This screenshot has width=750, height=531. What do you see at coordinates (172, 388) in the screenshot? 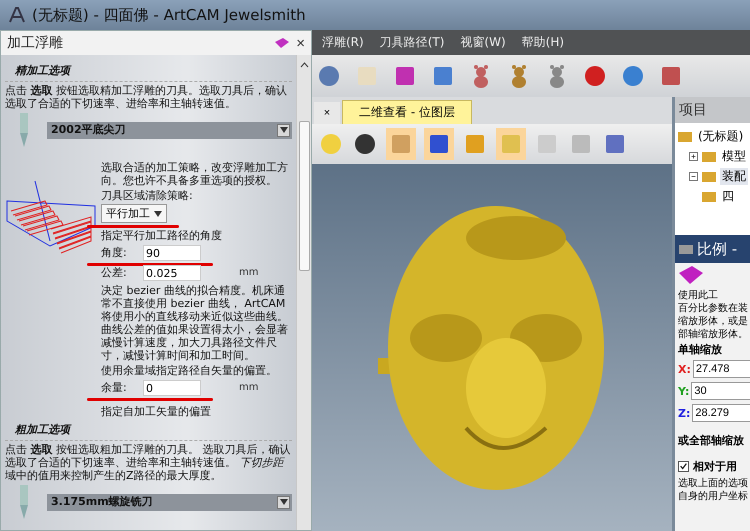
I see `input-field: 0` at bounding box center [172, 388].